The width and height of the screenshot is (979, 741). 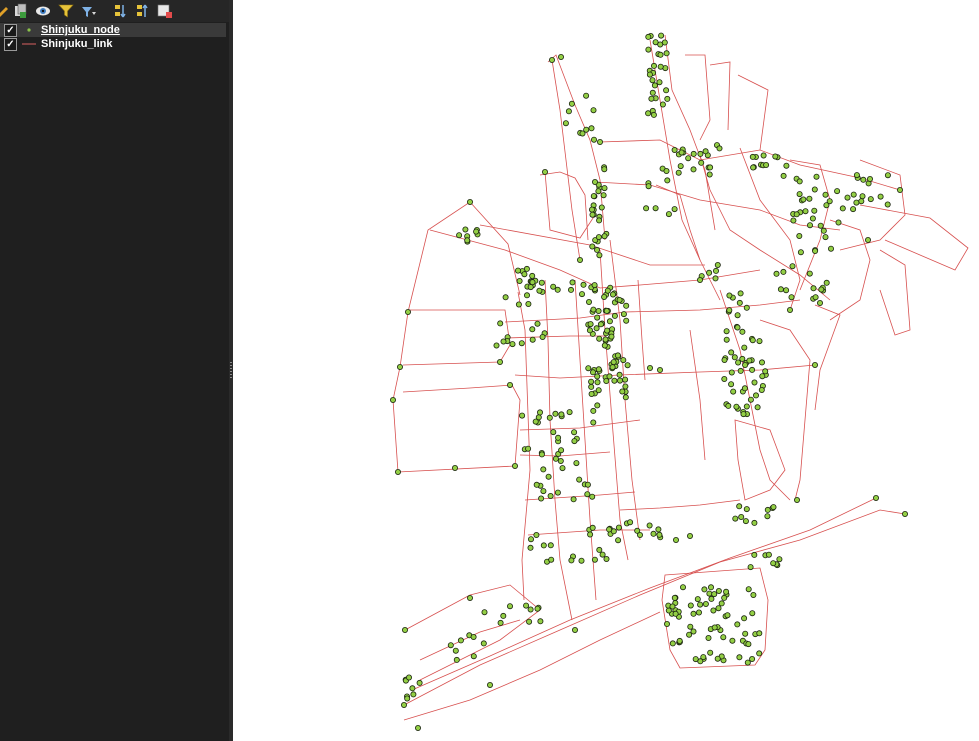 I want to click on layer-row-shinjuku-link: ✓ Shinjuku_link, so click(x=114, y=44).